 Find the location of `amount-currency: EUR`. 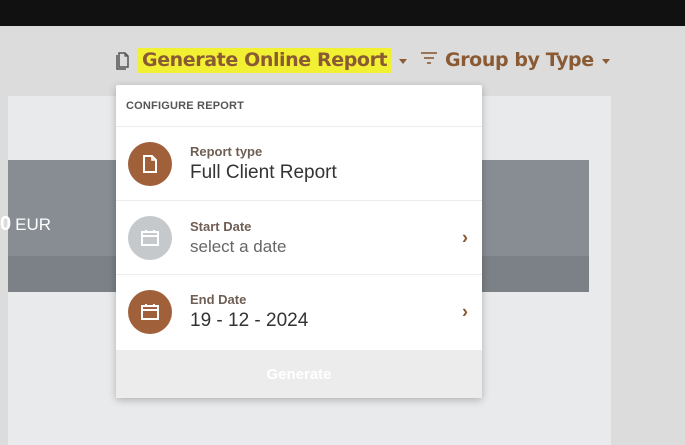

amount-currency: EUR is located at coordinates (33, 224).